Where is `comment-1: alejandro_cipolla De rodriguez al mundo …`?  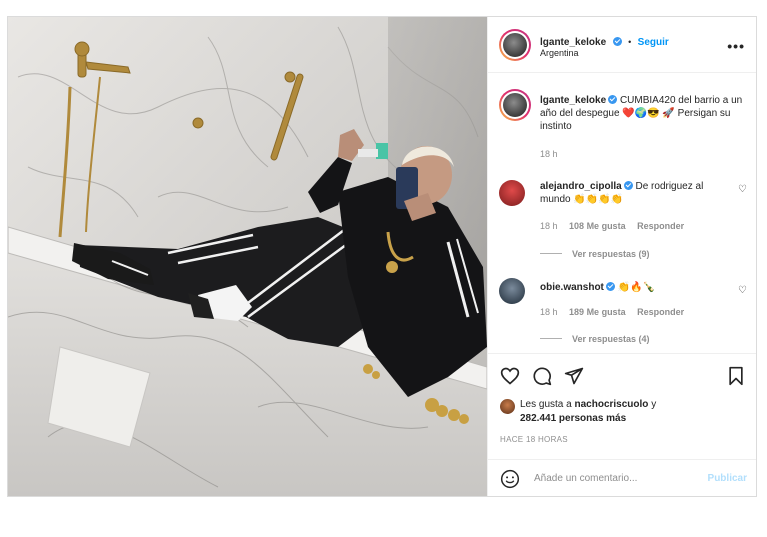 comment-1: alejandro_cipolla De rodriguez al mundo … is located at coordinates (636, 193).